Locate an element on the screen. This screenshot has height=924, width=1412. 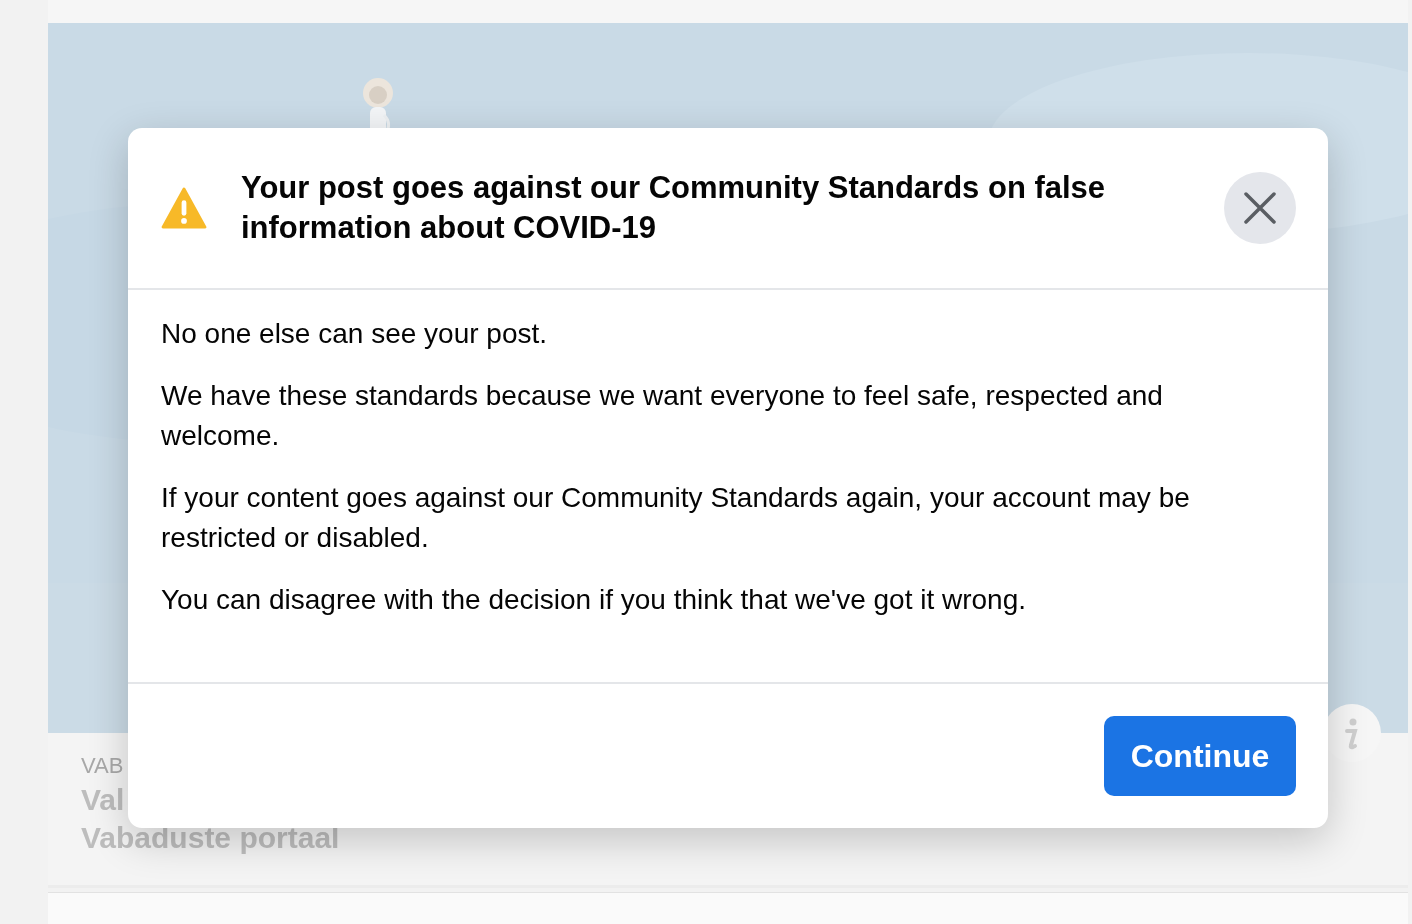
dialog-text: No one else can see your post. is located at coordinates (354, 334).